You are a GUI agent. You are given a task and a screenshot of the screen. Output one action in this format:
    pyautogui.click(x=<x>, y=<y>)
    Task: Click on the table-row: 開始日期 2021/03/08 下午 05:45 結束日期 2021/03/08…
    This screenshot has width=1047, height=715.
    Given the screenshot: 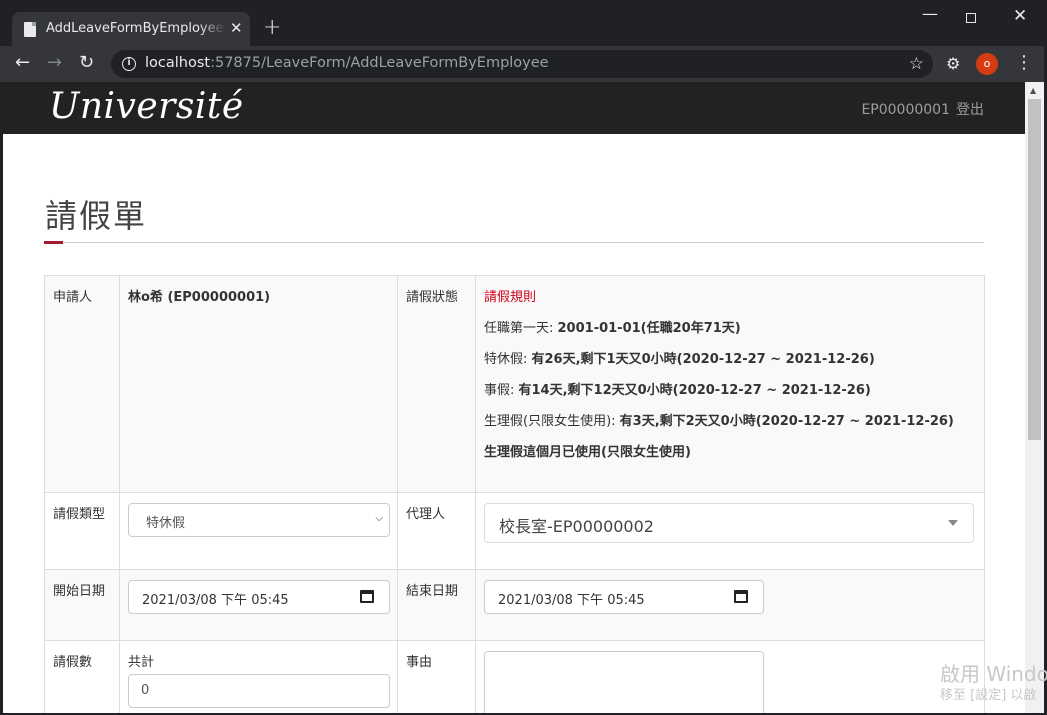 What is the action you would take?
    pyautogui.click(x=514, y=605)
    